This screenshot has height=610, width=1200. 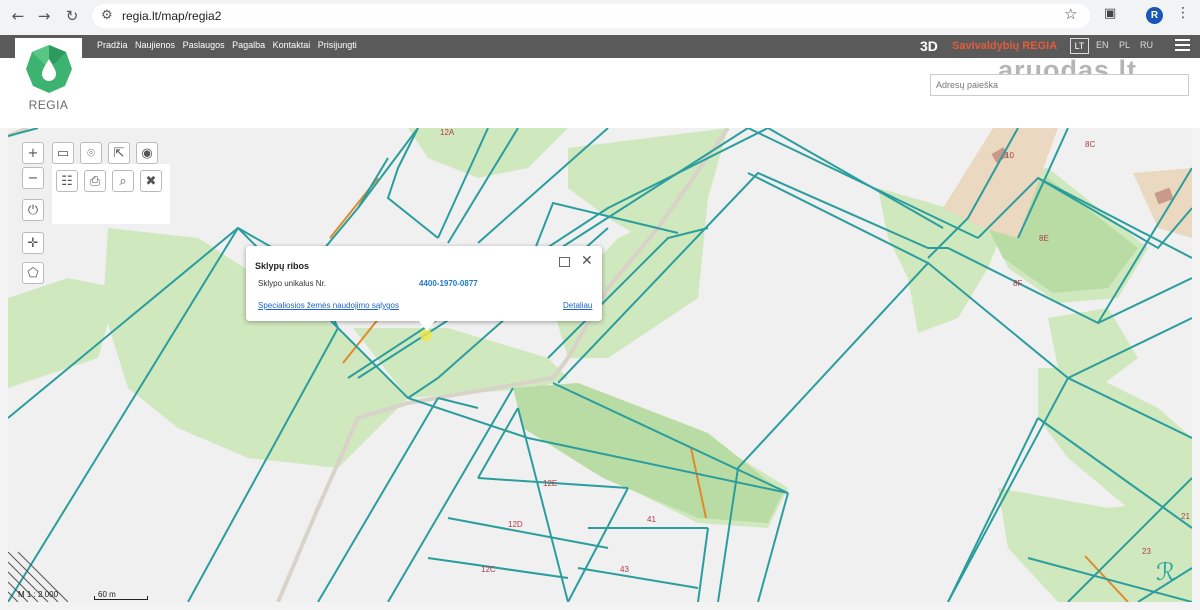 I want to click on power-icon: ⏻, so click(x=33, y=210).